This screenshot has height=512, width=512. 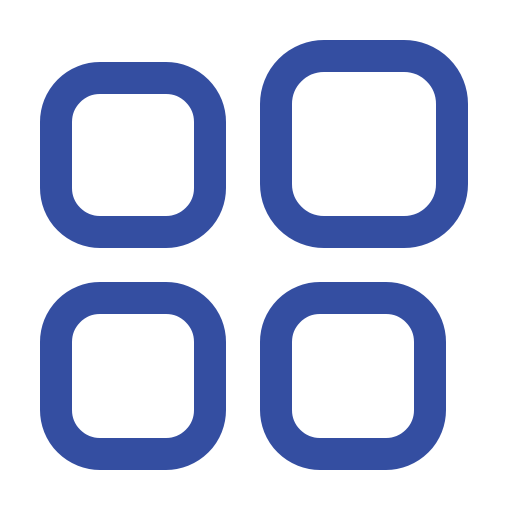 What do you see at coordinates (133, 155) in the screenshot?
I see `tile-top-left-icon` at bounding box center [133, 155].